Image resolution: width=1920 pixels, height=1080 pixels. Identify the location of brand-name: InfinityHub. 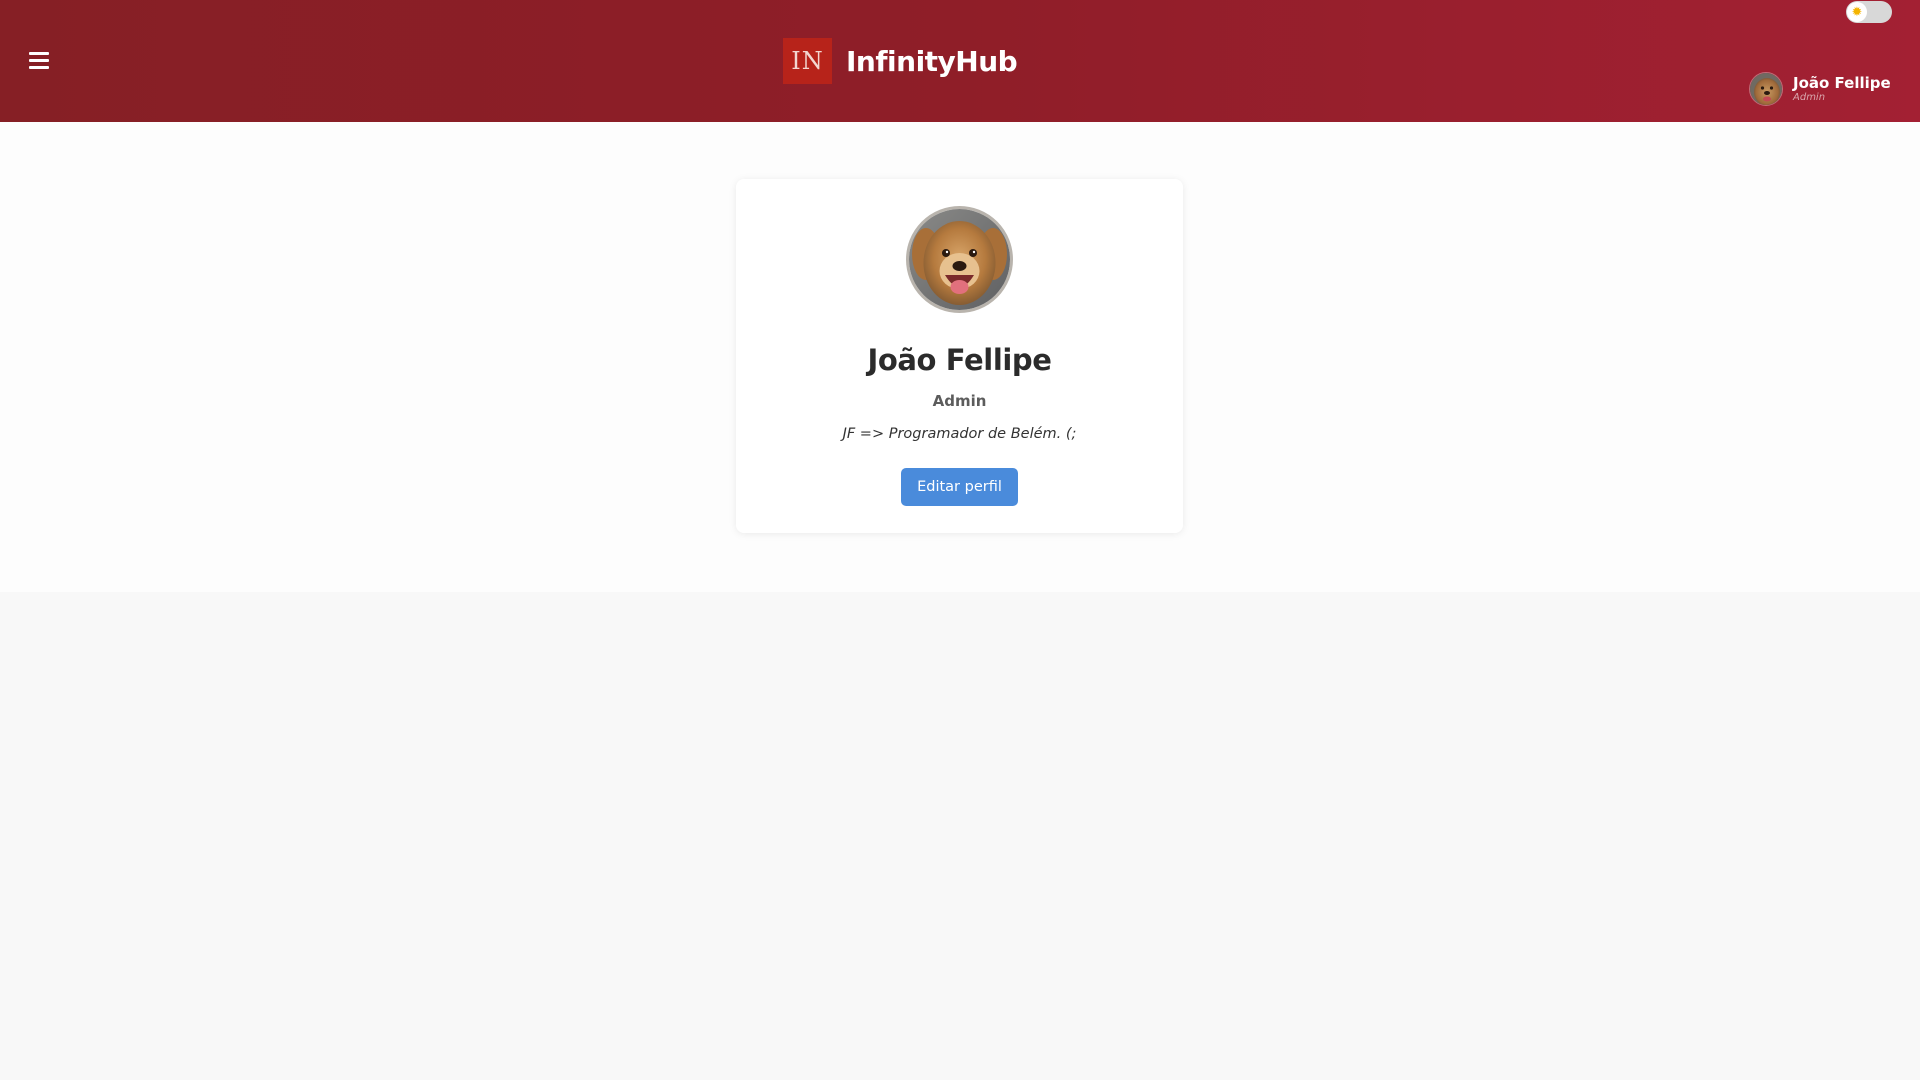
(932, 61).